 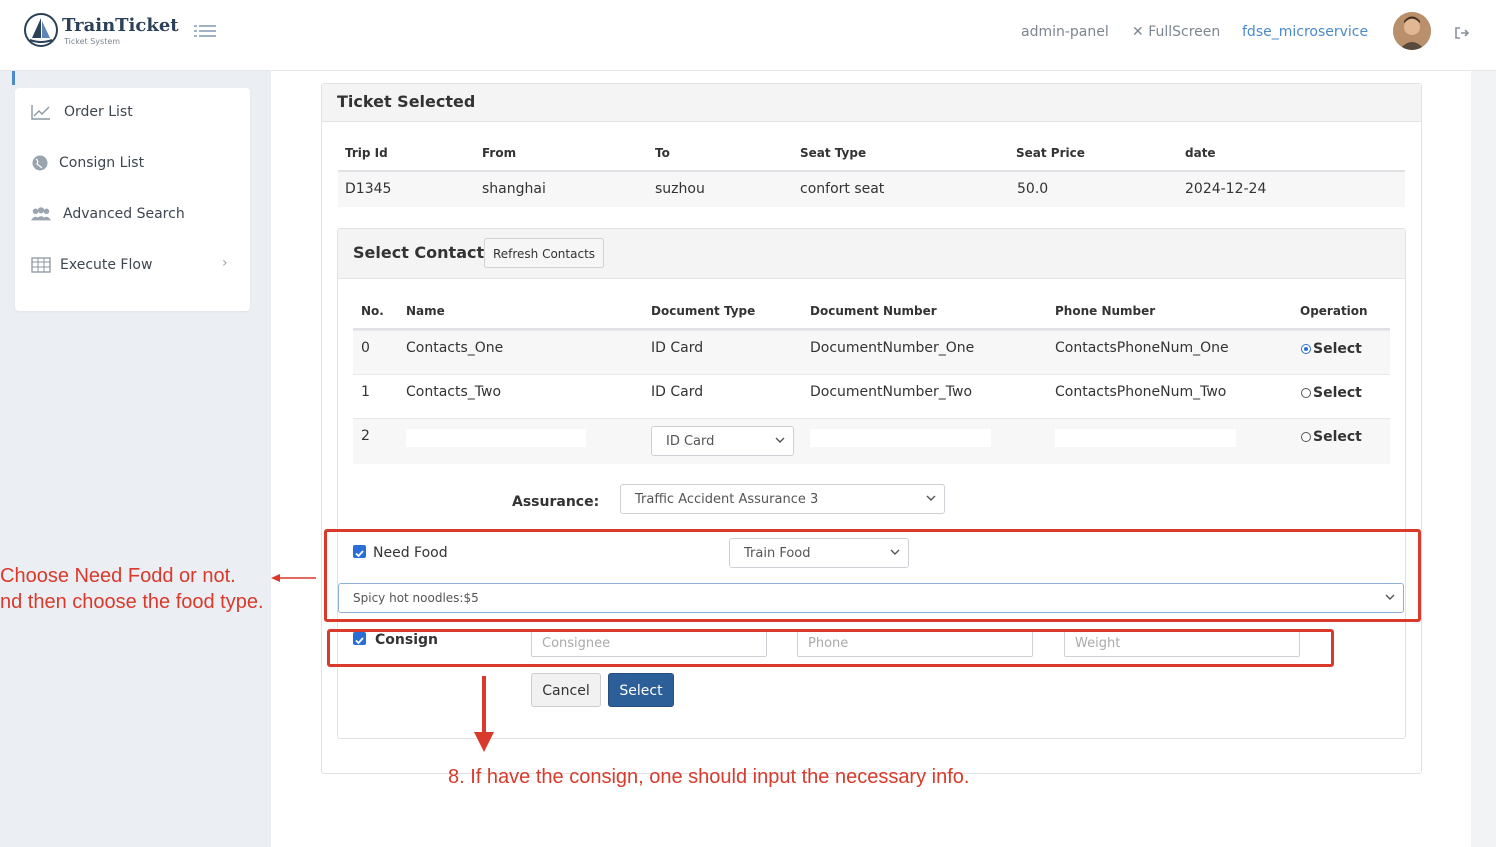 I want to click on fullscreen-button: ✕ FullScreen, so click(x=1176, y=32).